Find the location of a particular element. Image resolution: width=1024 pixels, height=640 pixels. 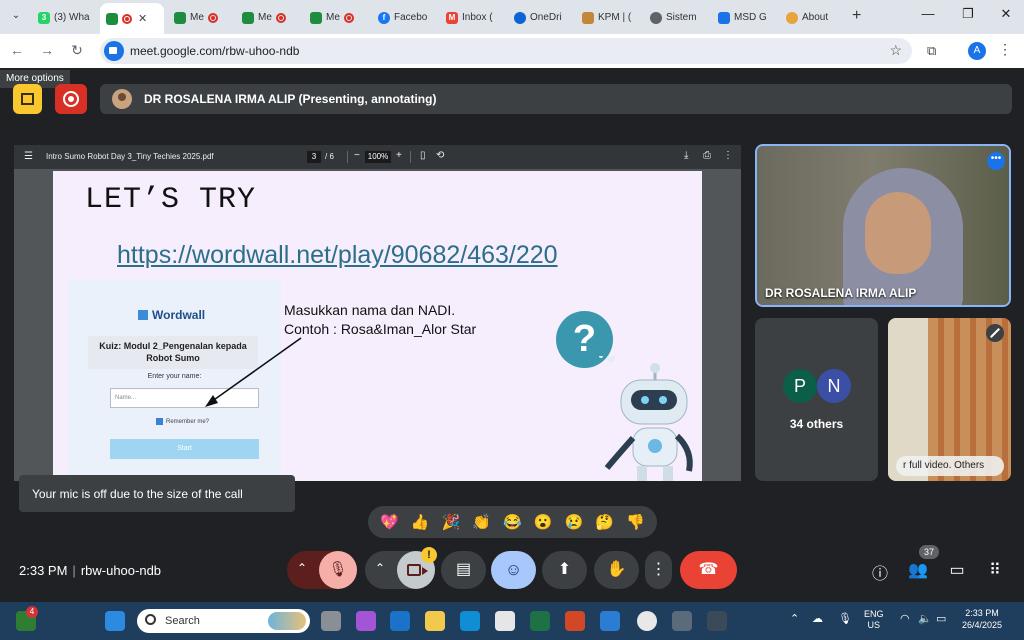

extensions-icon: ⧉ is located at coordinates (931, 51).